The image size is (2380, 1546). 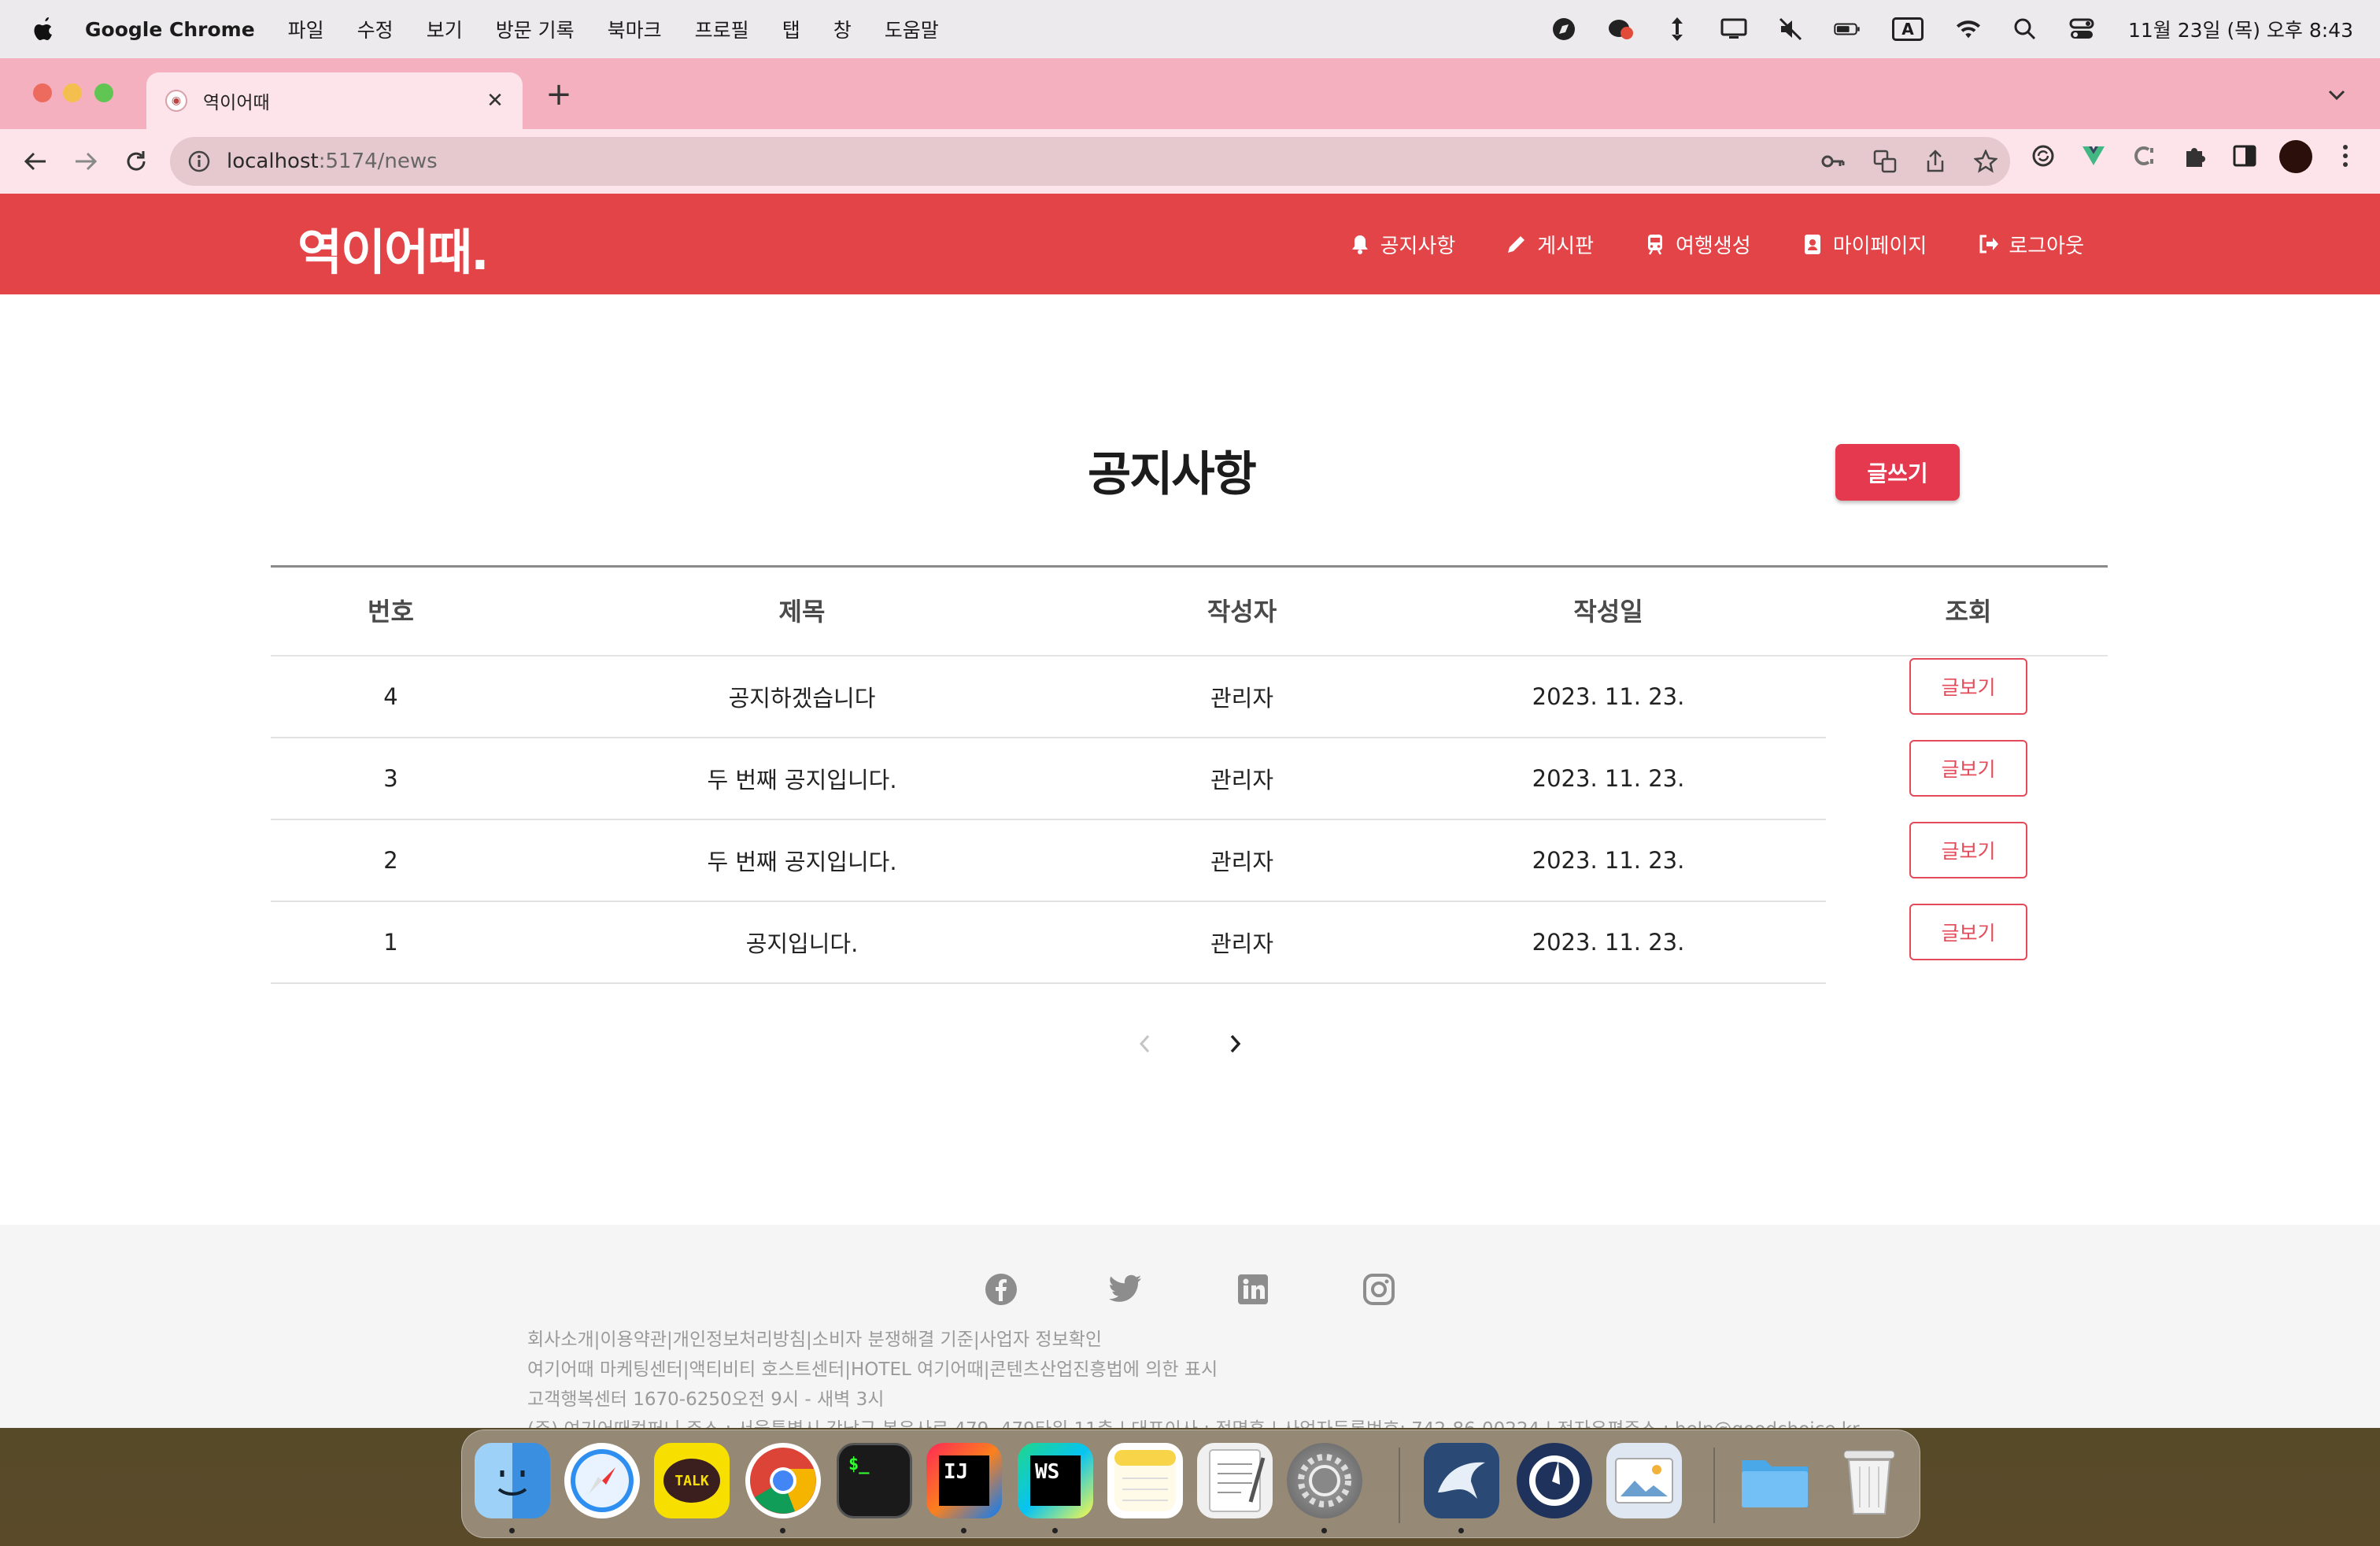 What do you see at coordinates (692, 1480) in the screenshot?
I see `kakaotalk-icon: TALK` at bounding box center [692, 1480].